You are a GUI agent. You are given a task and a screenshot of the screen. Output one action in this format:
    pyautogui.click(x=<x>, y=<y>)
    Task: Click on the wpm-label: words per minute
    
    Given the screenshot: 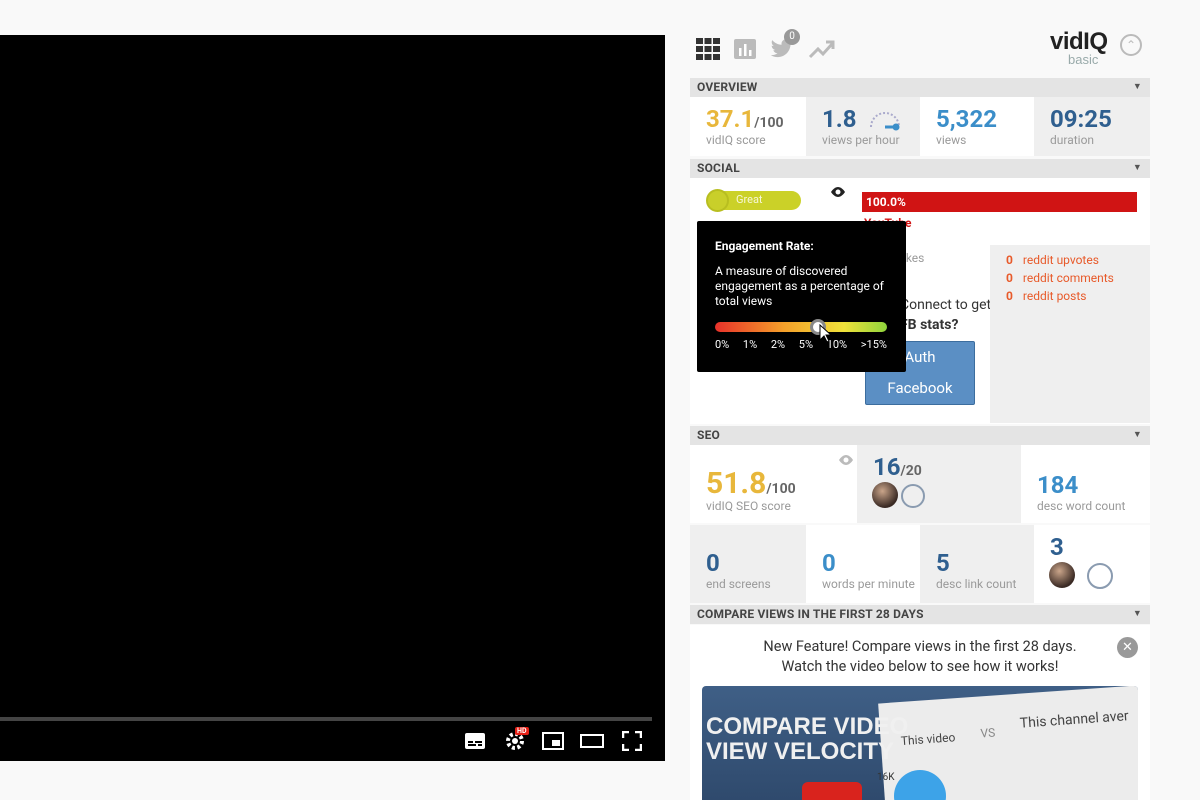 What is the action you would take?
    pyautogui.click(x=868, y=584)
    